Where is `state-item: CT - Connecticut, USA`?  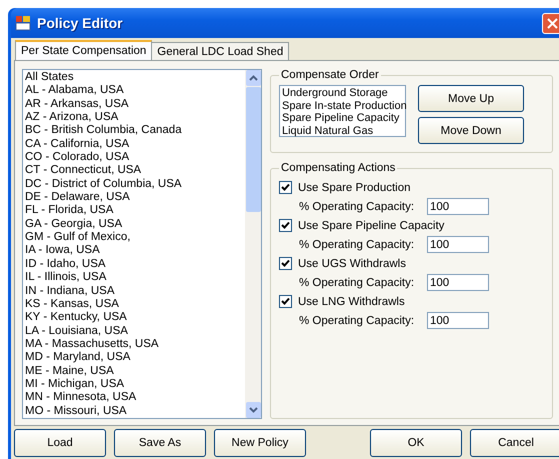
state-item: CT - Connecticut, USA is located at coordinates (134, 171).